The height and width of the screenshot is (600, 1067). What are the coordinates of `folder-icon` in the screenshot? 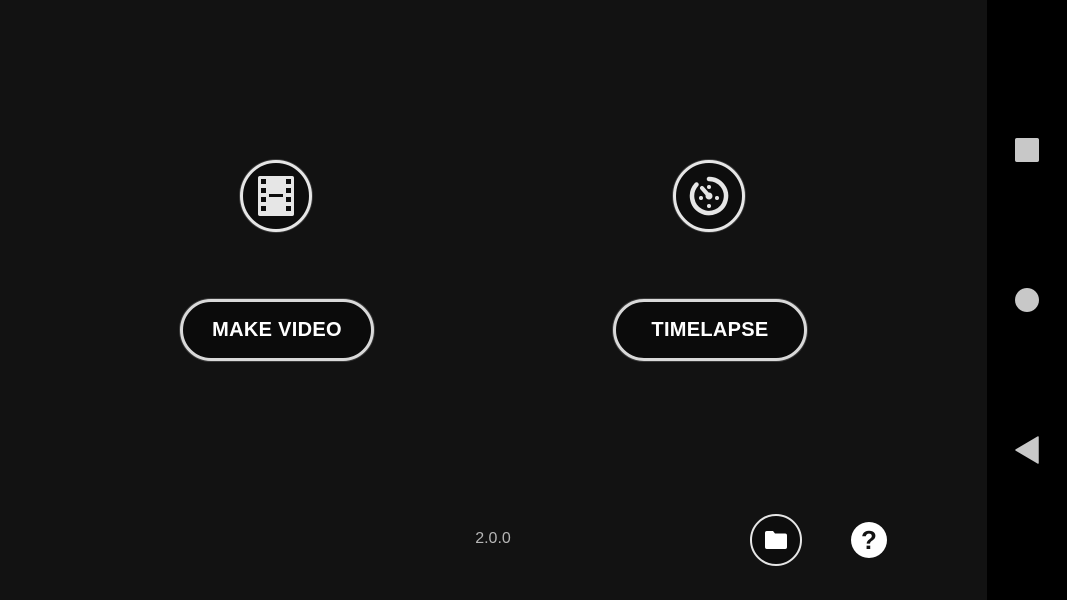 It's located at (776, 540).